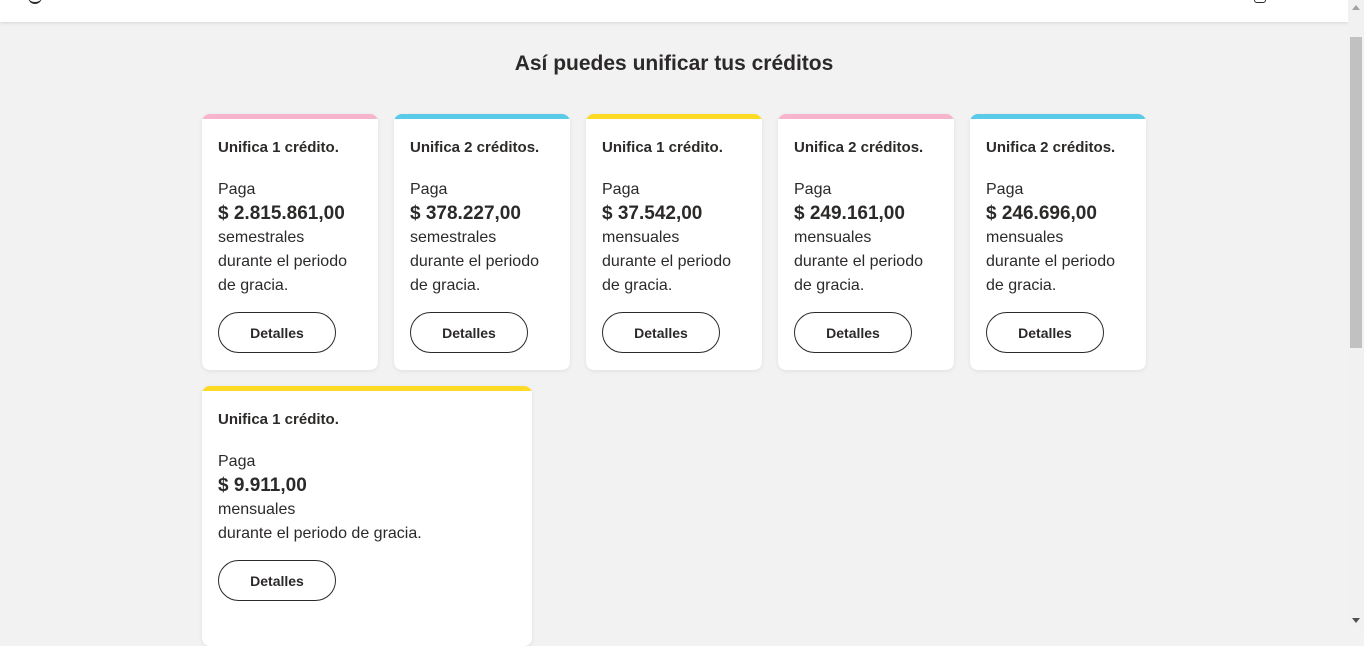 Image resolution: width=1364 pixels, height=646 pixels. What do you see at coordinates (652, 213) in the screenshot?
I see `payment-amount: $ 37.542,00` at bounding box center [652, 213].